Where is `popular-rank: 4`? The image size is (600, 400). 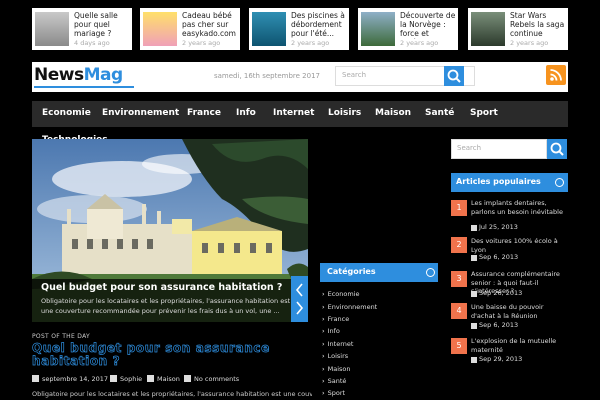
popular-rank: 4 is located at coordinates (459, 311).